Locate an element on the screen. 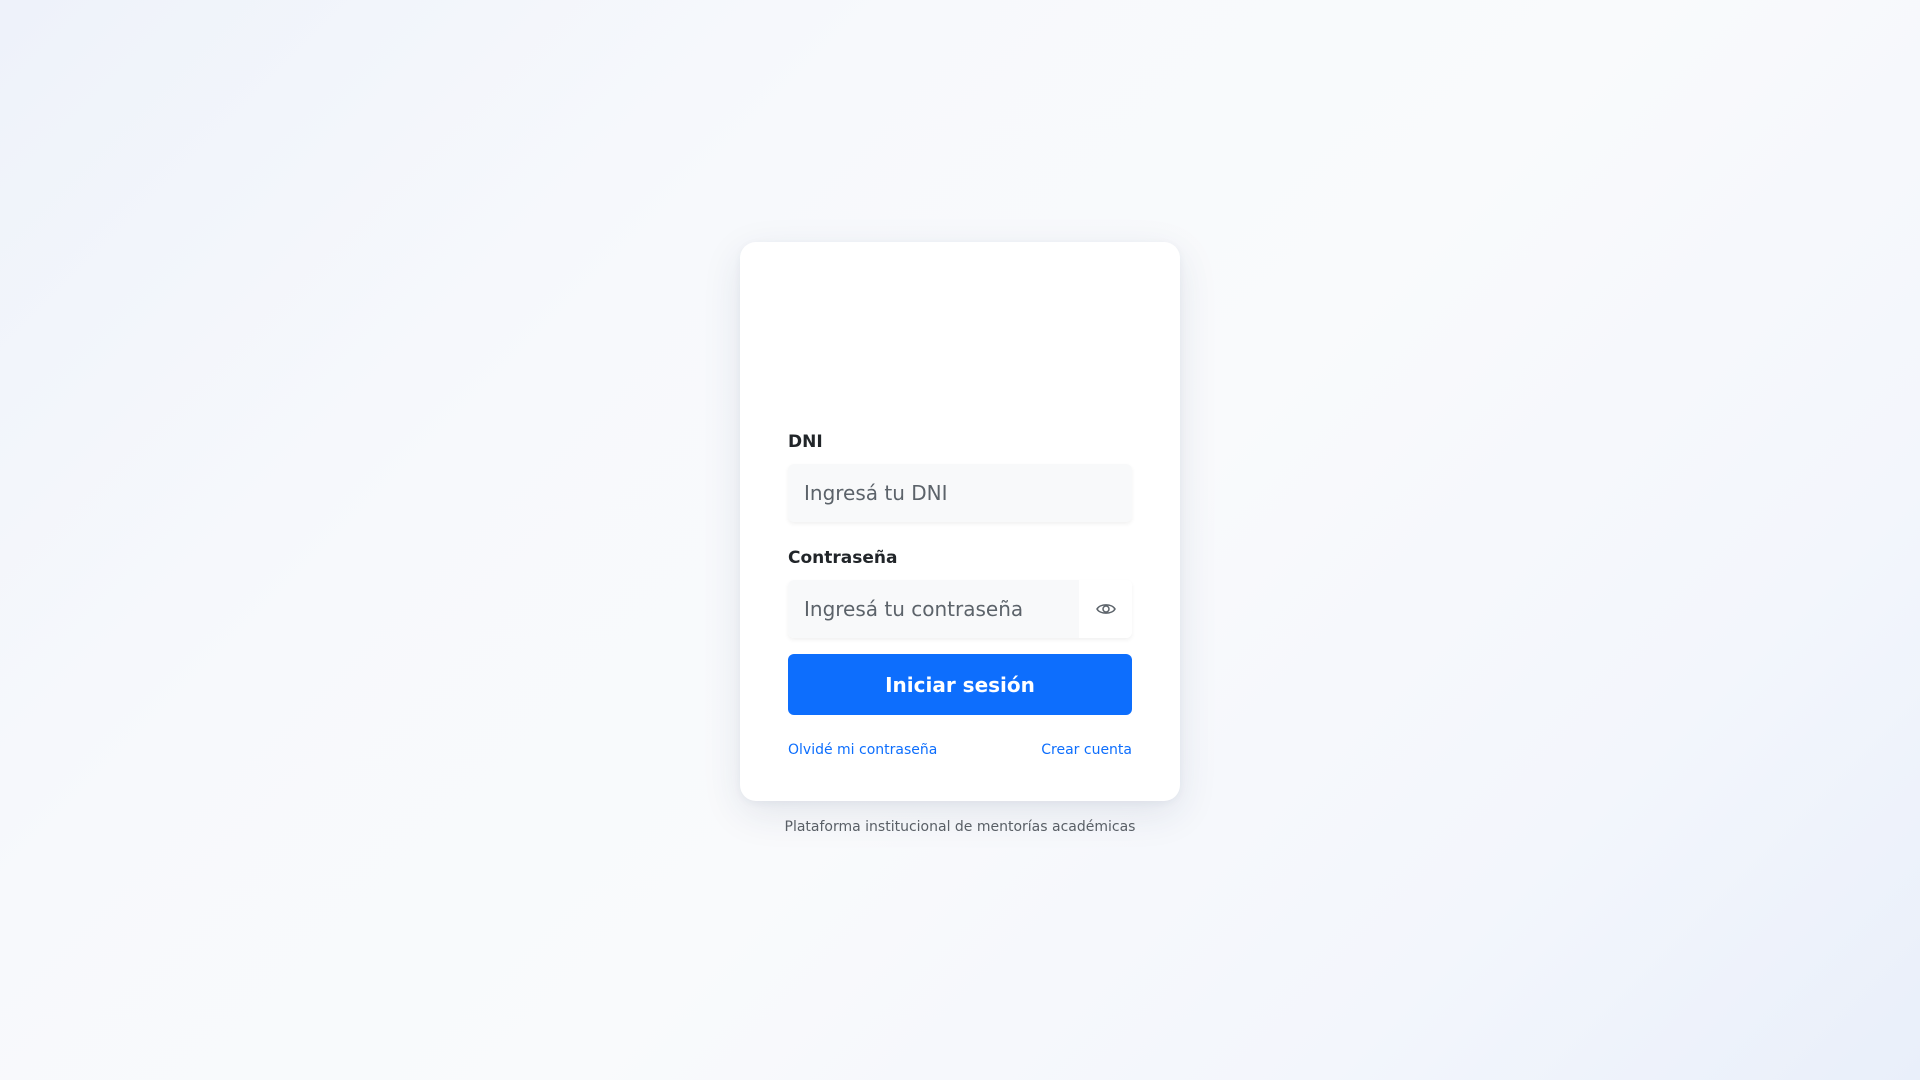 The image size is (1920, 1080). auth-links: Olvidé mi contraseña Crear cuenta is located at coordinates (960, 750).